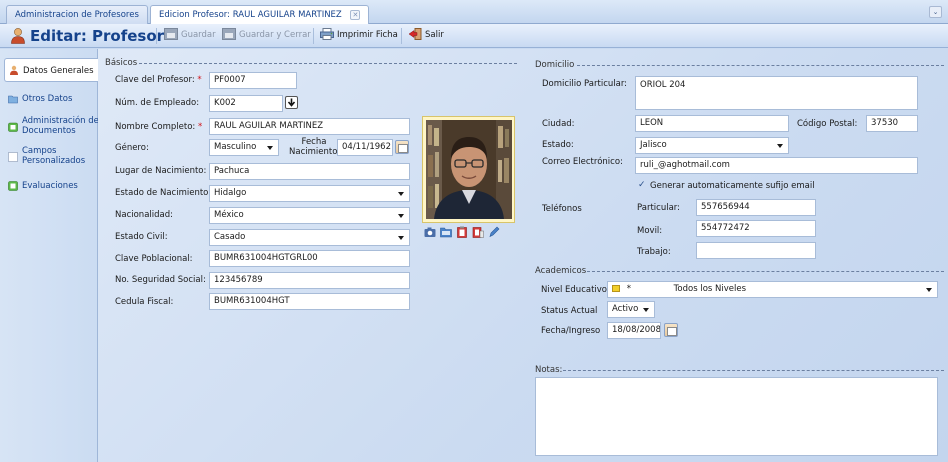  What do you see at coordinates (77, 14) in the screenshot?
I see `tab-administracion-profesores: Administracion de Profesores` at bounding box center [77, 14].